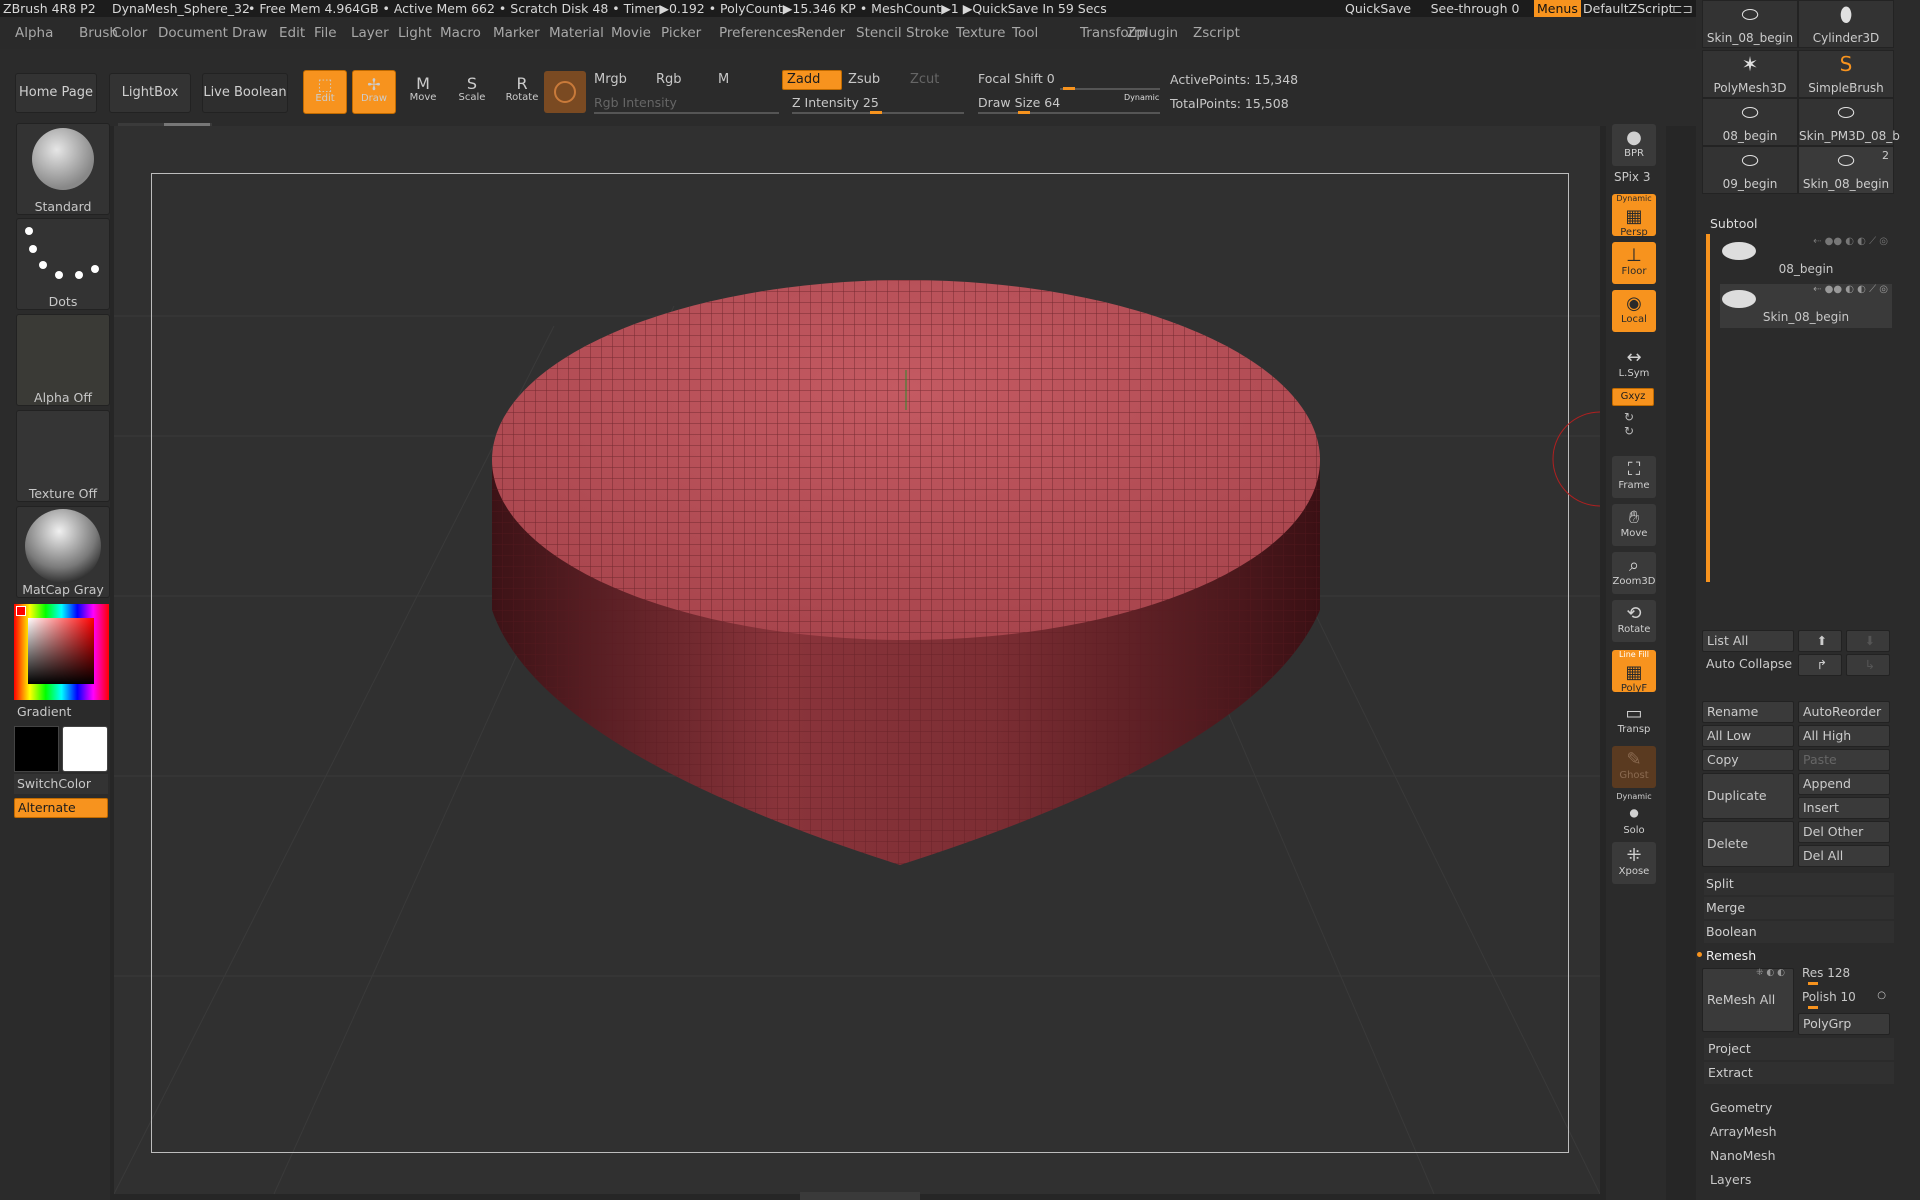 The image size is (1920, 1200). Describe the element at coordinates (1820, 665) in the screenshot. I see `arrow-right-button: ↱` at that location.